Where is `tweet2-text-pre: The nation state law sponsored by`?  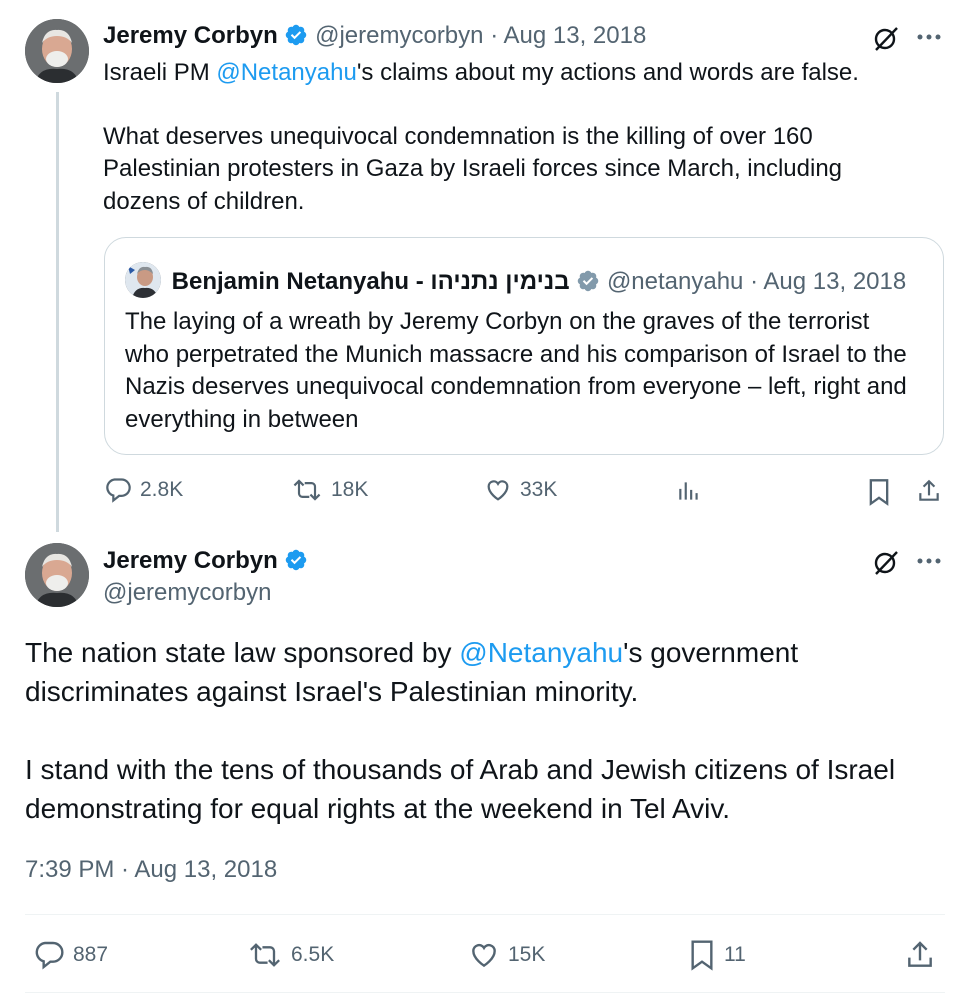
tweet2-text-pre: The nation state law sponsored by is located at coordinates (242, 652).